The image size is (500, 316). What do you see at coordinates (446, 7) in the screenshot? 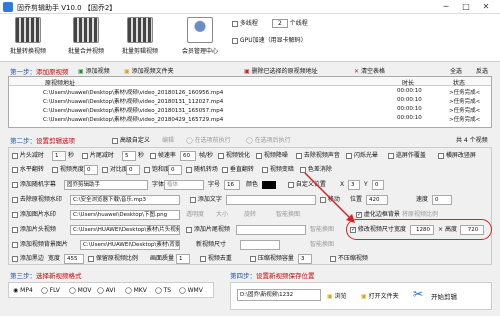
I see `minimize-button: ─` at bounding box center [446, 7].